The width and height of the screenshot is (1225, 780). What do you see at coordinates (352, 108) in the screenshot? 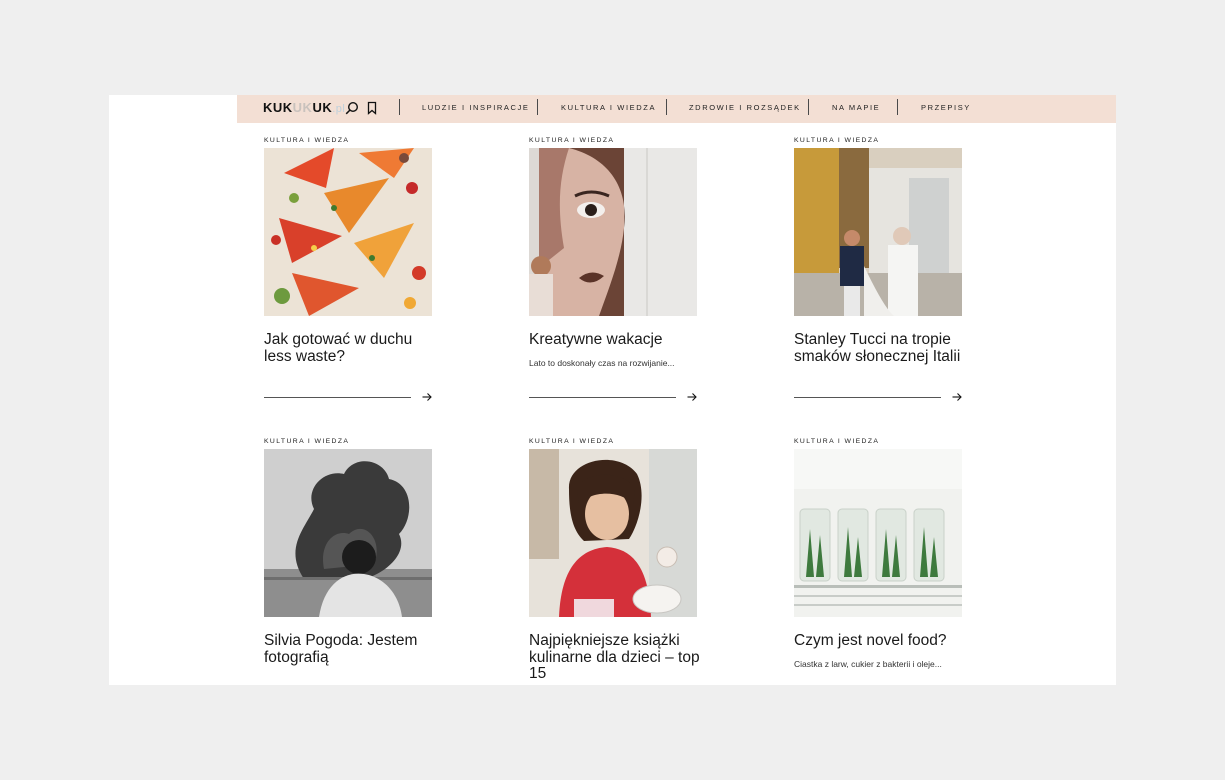
I see `search-icon` at bounding box center [352, 108].